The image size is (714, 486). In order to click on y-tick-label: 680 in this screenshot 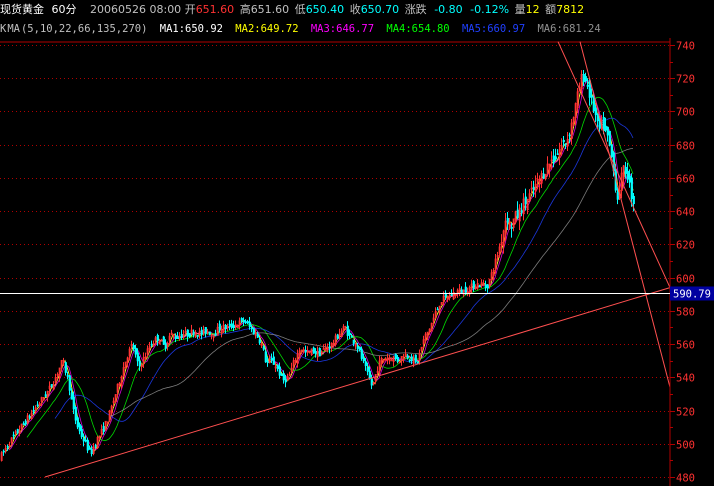, I will do `click(685, 147)`.